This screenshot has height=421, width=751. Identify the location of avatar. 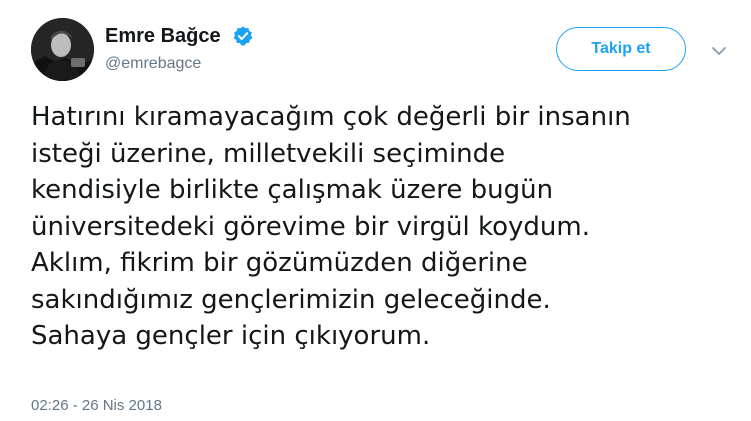
(62, 49).